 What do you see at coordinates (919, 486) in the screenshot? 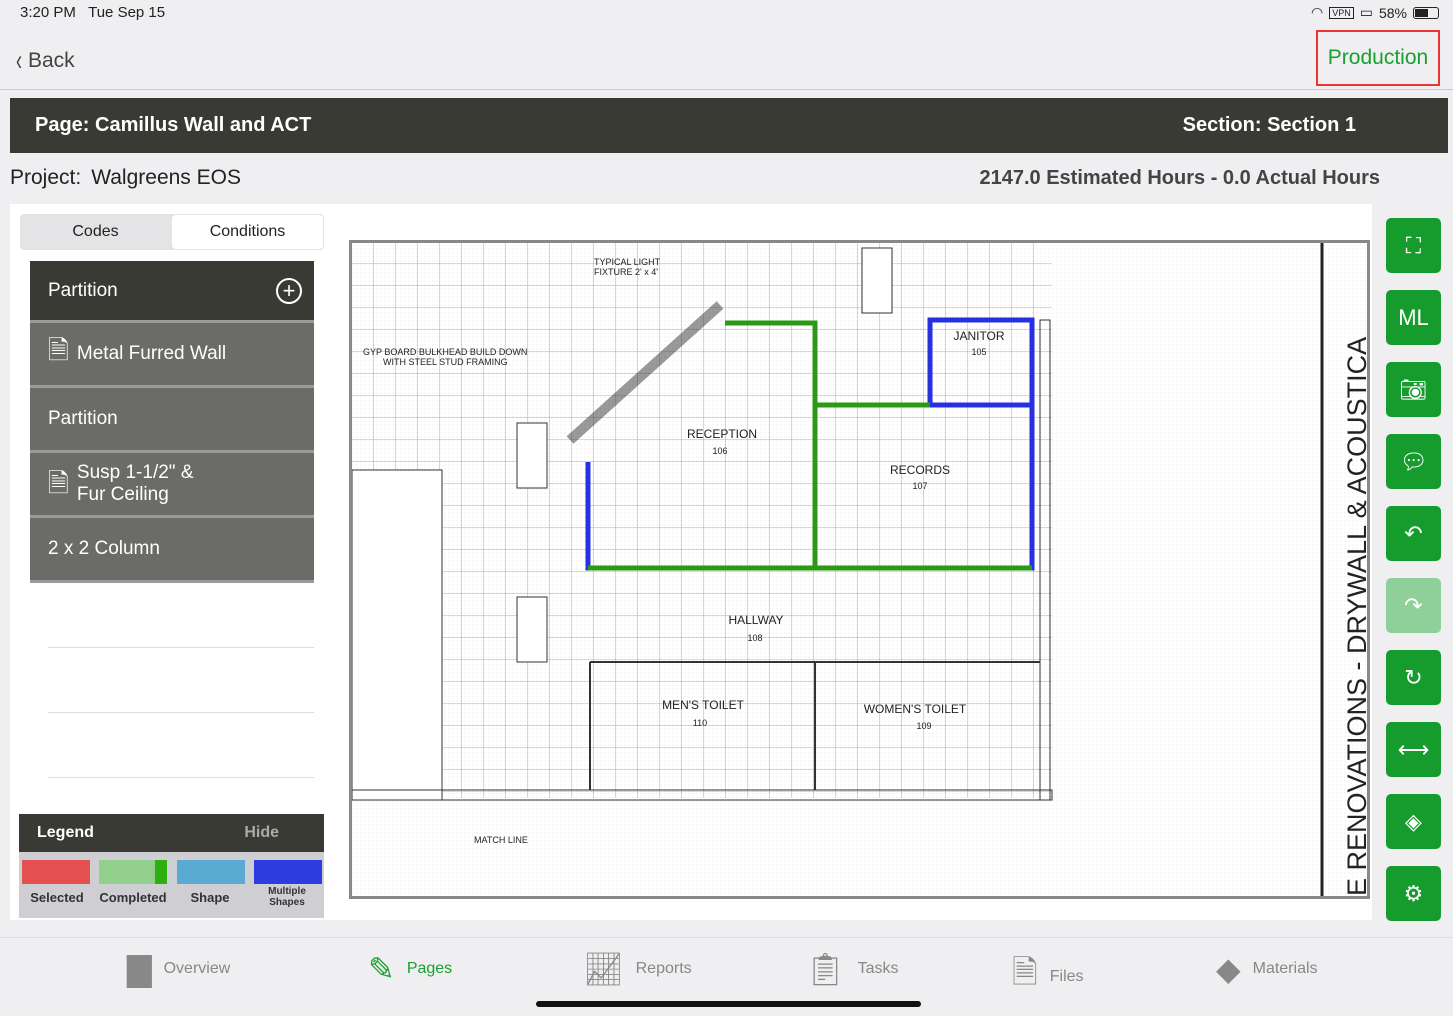
I see `svg-text: 107` at bounding box center [919, 486].